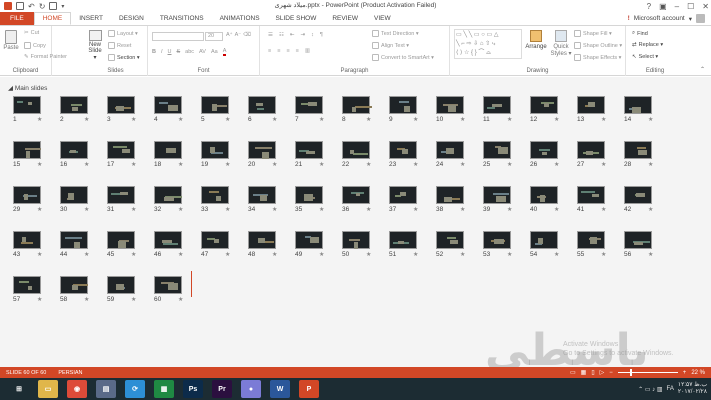 This screenshot has height=400, width=711. Describe the element at coordinates (548, 111) in the screenshot. I see `slide-thumbnail: 12 ★` at that location.